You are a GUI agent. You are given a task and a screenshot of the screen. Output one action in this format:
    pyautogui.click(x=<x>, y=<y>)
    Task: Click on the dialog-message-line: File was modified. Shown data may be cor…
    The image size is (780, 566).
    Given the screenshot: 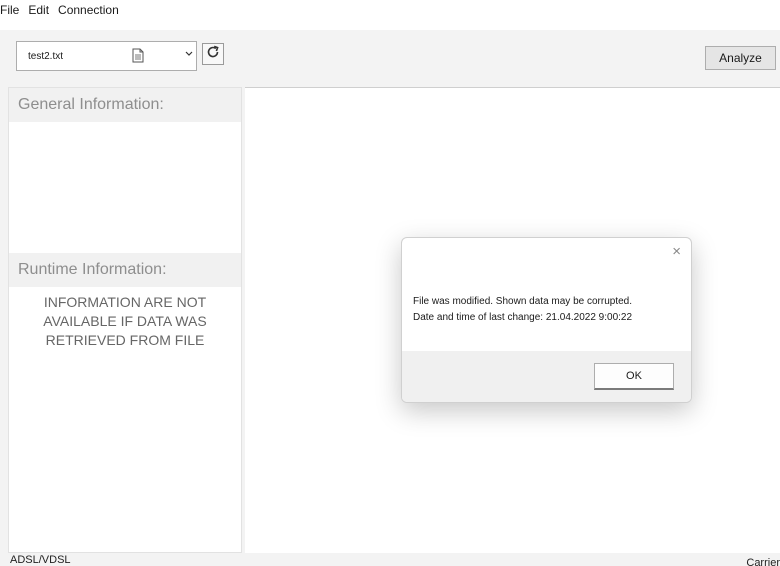 What is the action you would take?
    pyautogui.click(x=522, y=301)
    